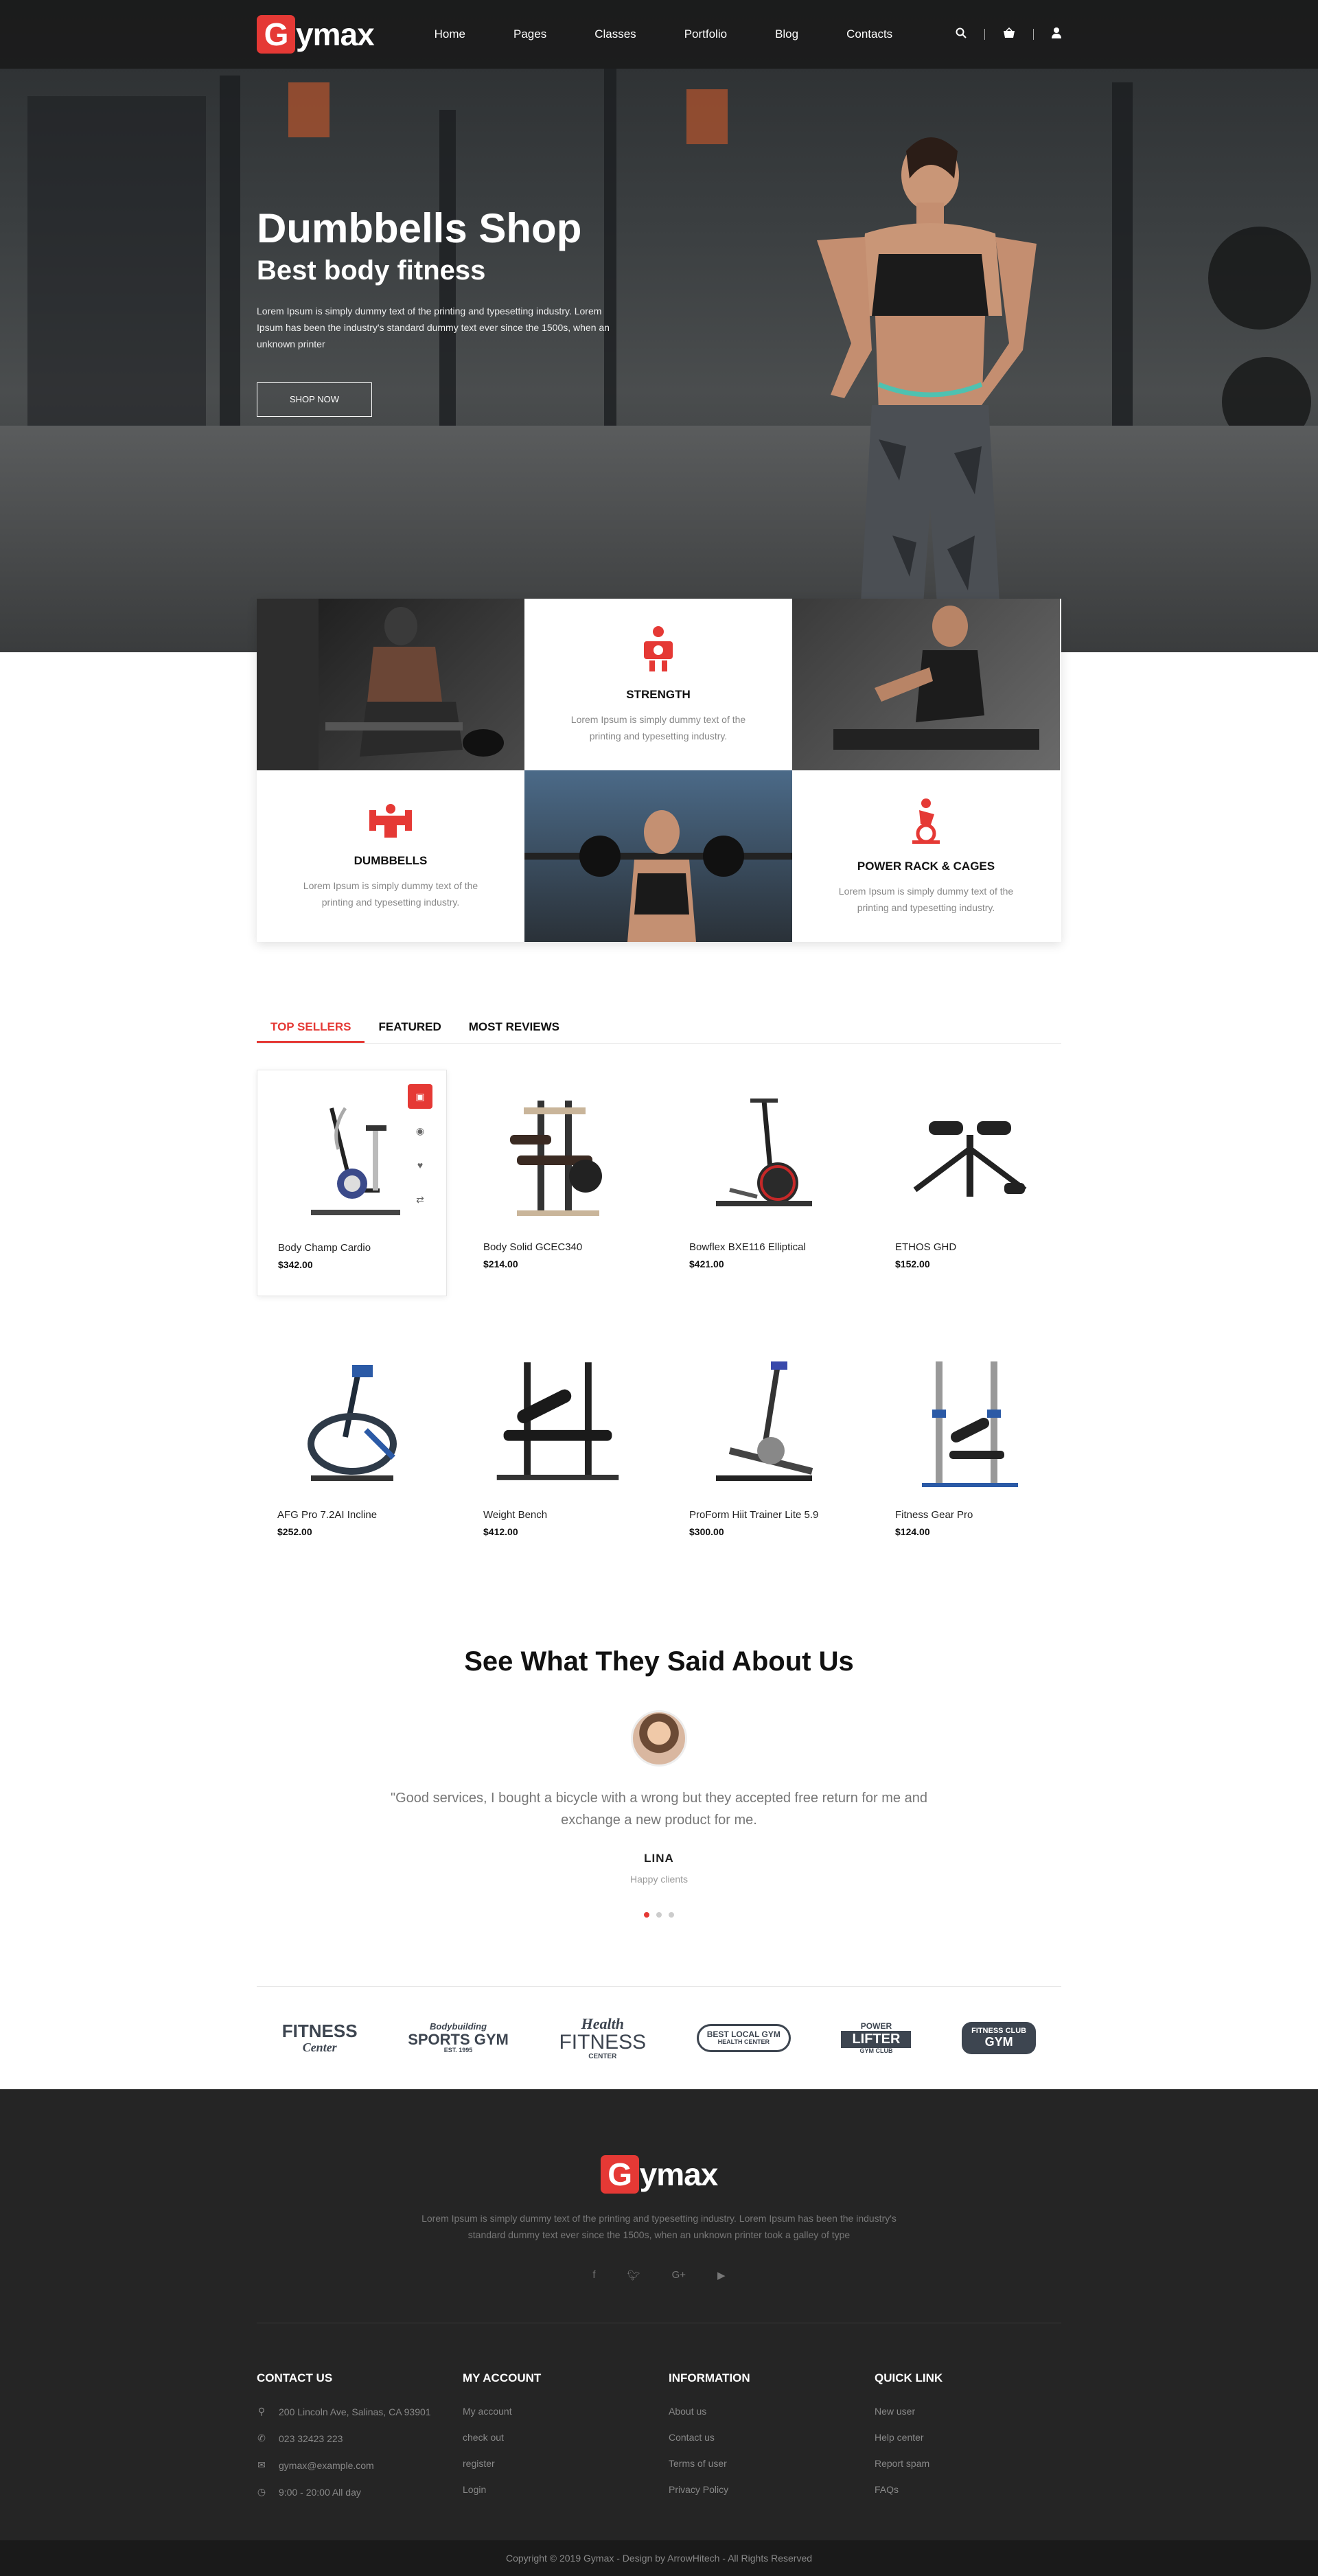 This screenshot has height=2576, width=1318. What do you see at coordinates (295, 2377) in the screenshot?
I see `footer-heading: CONTACT US` at bounding box center [295, 2377].